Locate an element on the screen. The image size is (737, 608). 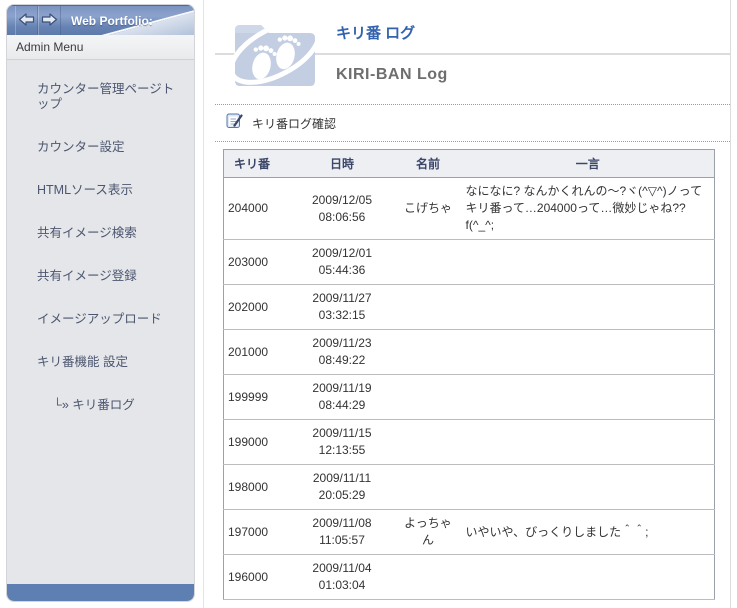
log-table-row: 198000 2009/11/11 20:05:29 is located at coordinates (469, 487).